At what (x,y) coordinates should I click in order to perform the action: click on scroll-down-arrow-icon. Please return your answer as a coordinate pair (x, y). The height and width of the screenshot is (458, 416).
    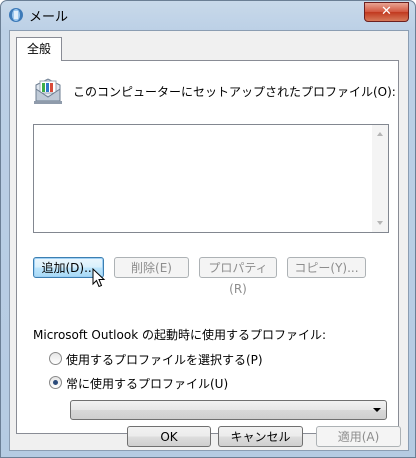
    Looking at the image, I should click on (380, 223).